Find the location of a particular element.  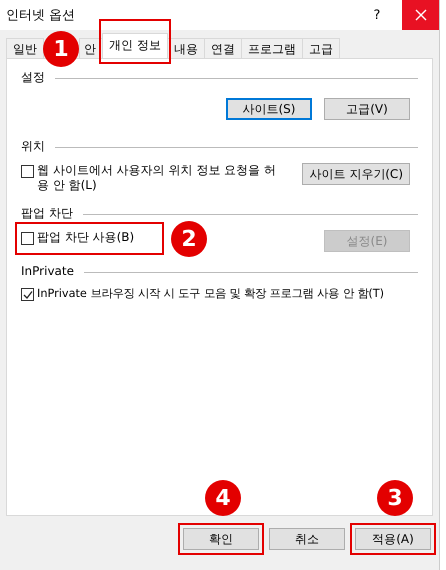

step-badge: 1 is located at coordinates (61, 49).